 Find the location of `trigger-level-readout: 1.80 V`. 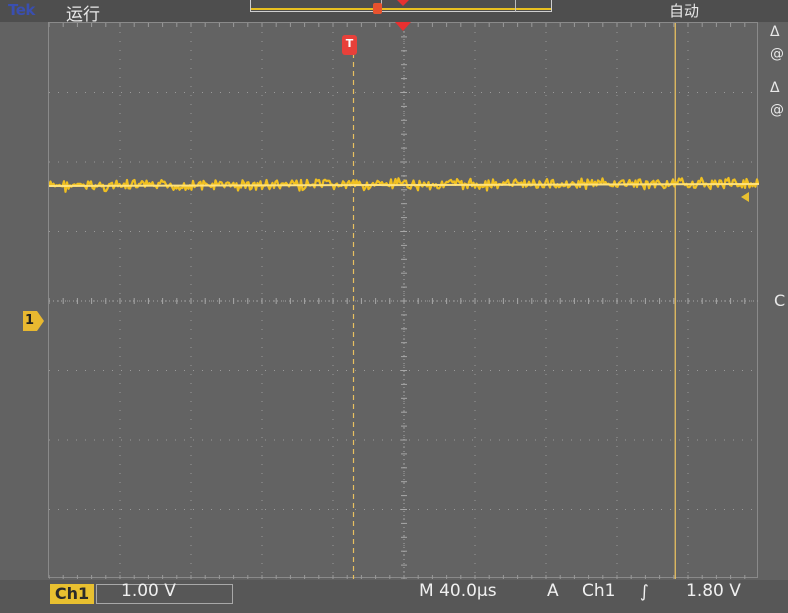

trigger-level-readout: 1.80 V is located at coordinates (713, 591).